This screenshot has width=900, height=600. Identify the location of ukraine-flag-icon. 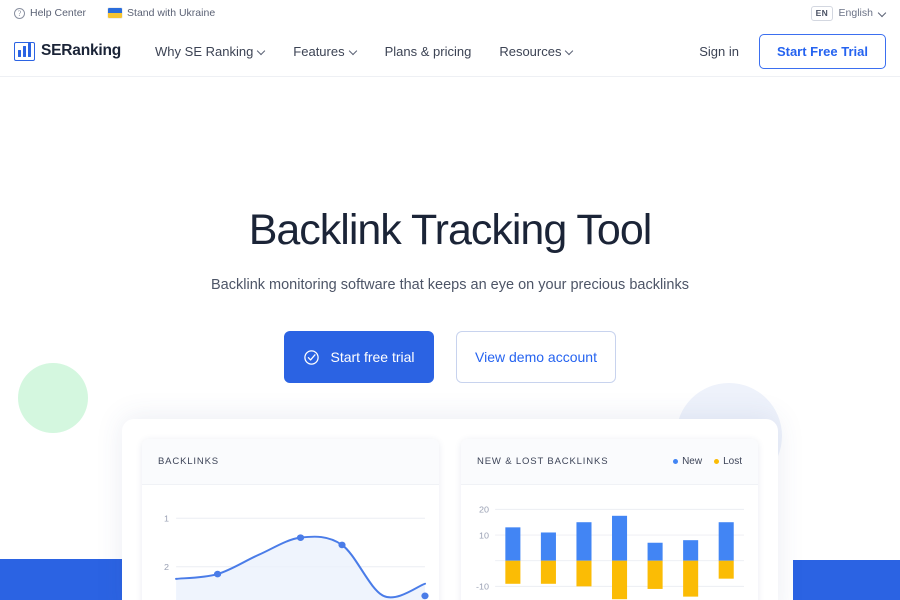
(115, 13).